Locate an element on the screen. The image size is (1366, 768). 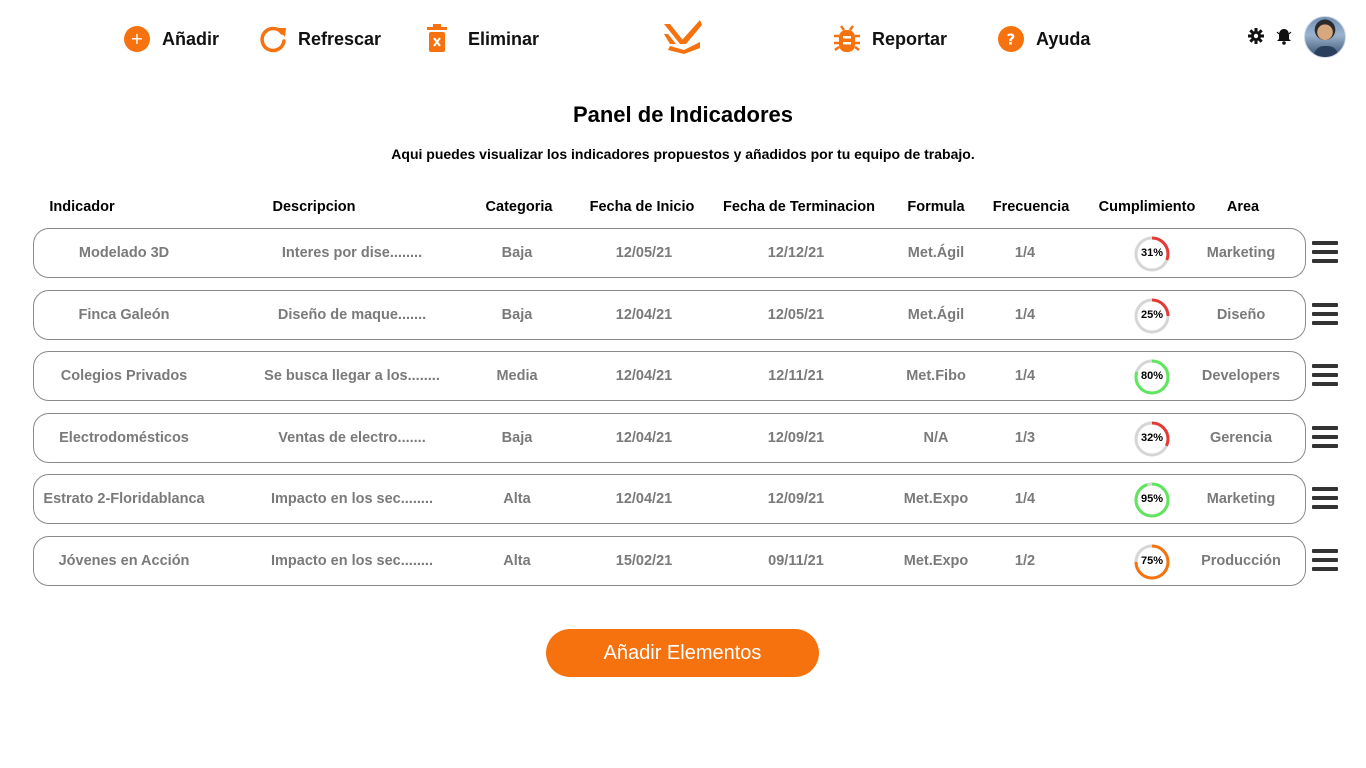
cell-fecha-inicio: 12/05/21 is located at coordinates (644, 253).